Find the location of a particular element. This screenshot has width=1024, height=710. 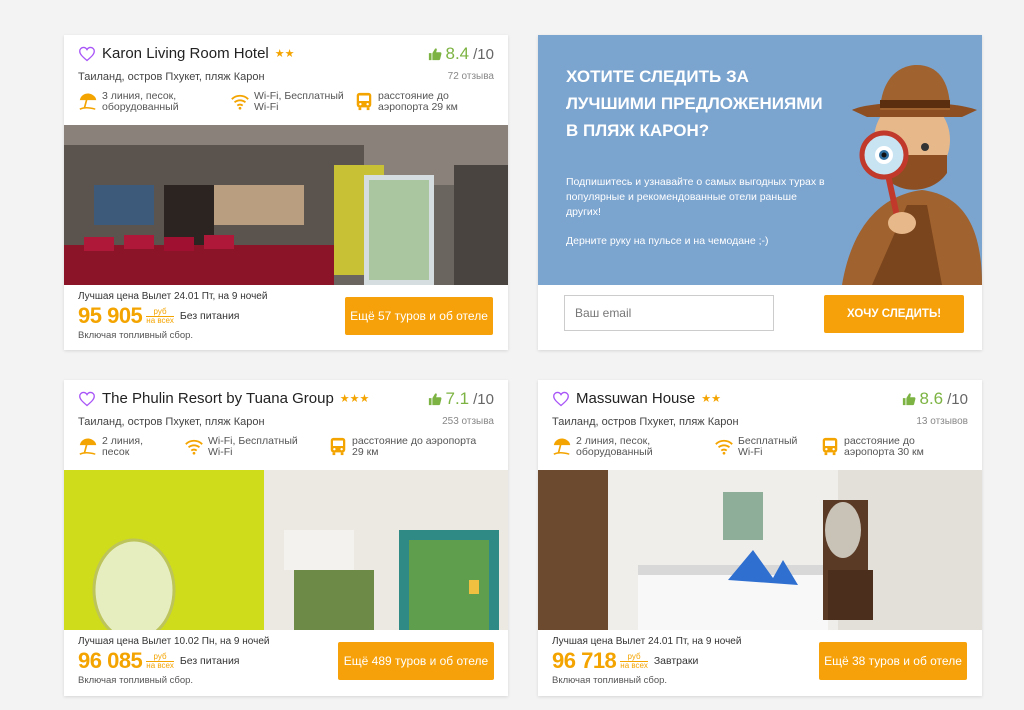

feature-text: Бесплатный Wi-Fi is located at coordinates (768, 446).